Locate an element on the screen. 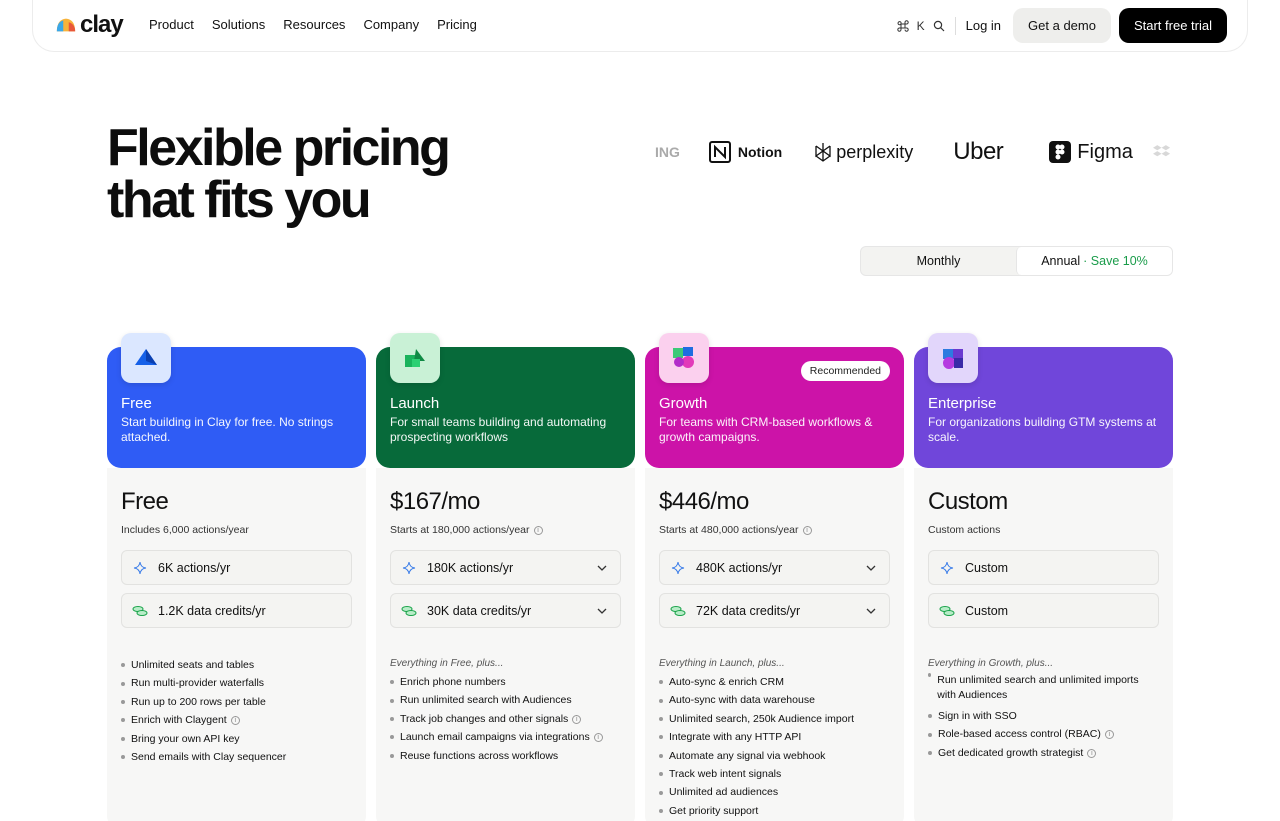 The image size is (1280, 821). billing-monthly-label: Monthly is located at coordinates (938, 261).